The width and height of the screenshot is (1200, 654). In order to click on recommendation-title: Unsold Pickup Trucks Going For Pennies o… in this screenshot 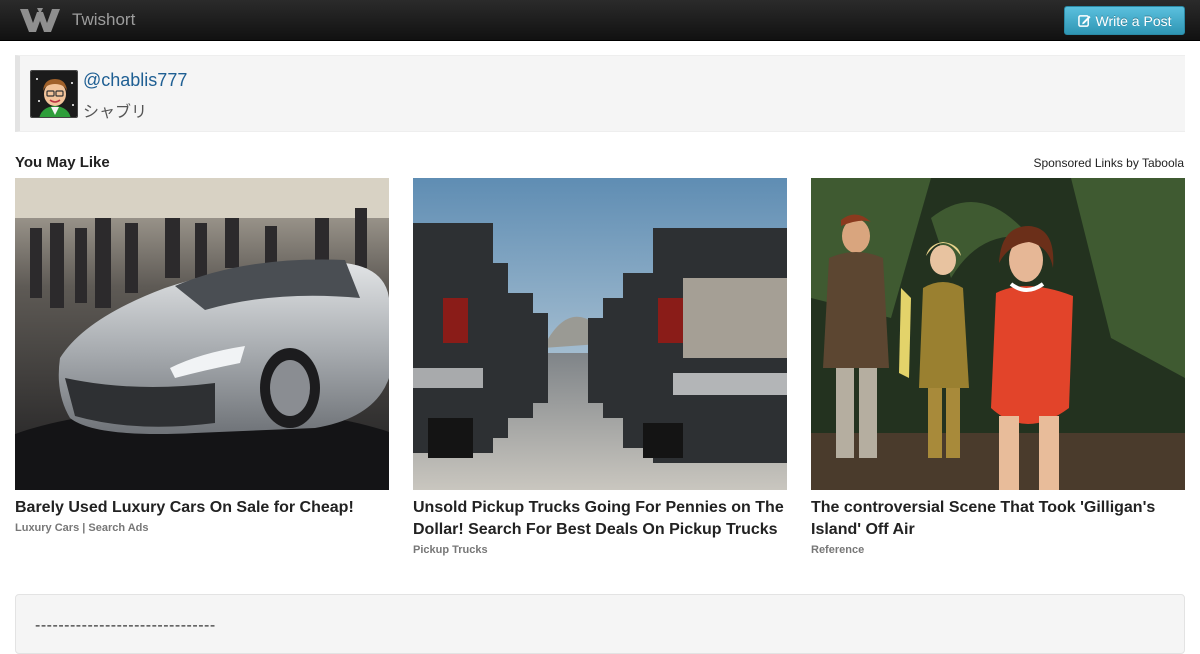, I will do `click(600, 519)`.